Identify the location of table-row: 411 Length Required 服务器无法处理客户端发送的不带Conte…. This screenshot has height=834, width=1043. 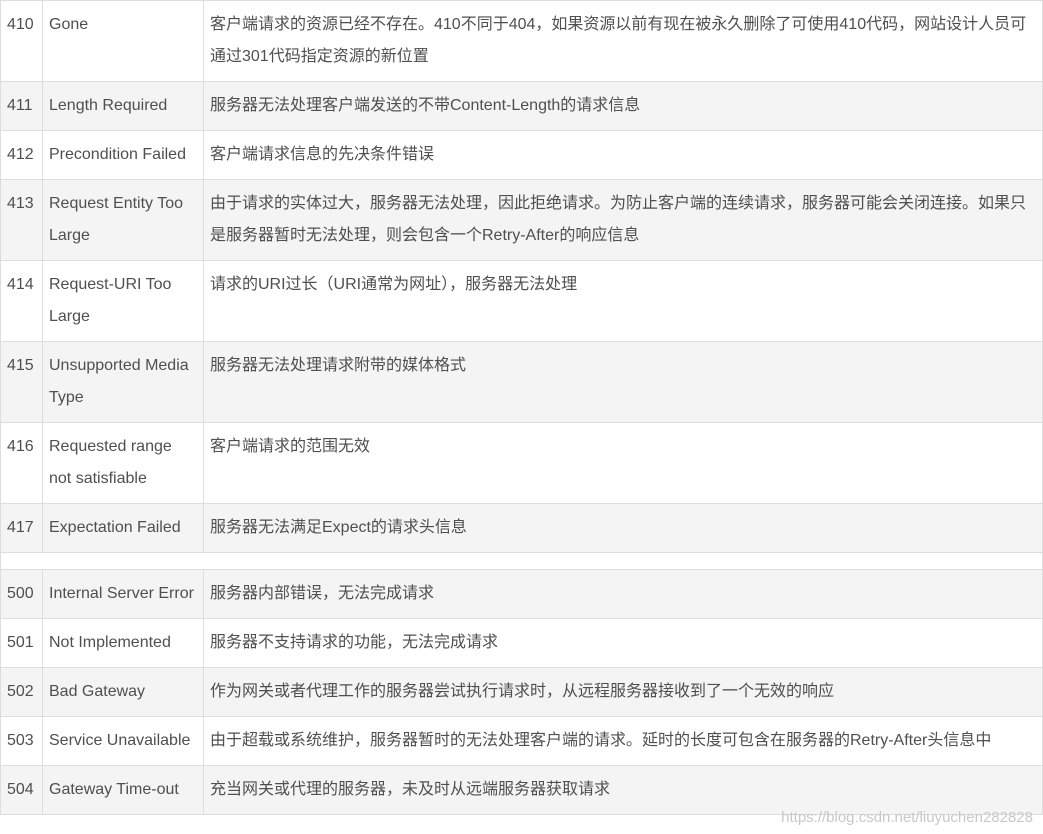
(521, 106).